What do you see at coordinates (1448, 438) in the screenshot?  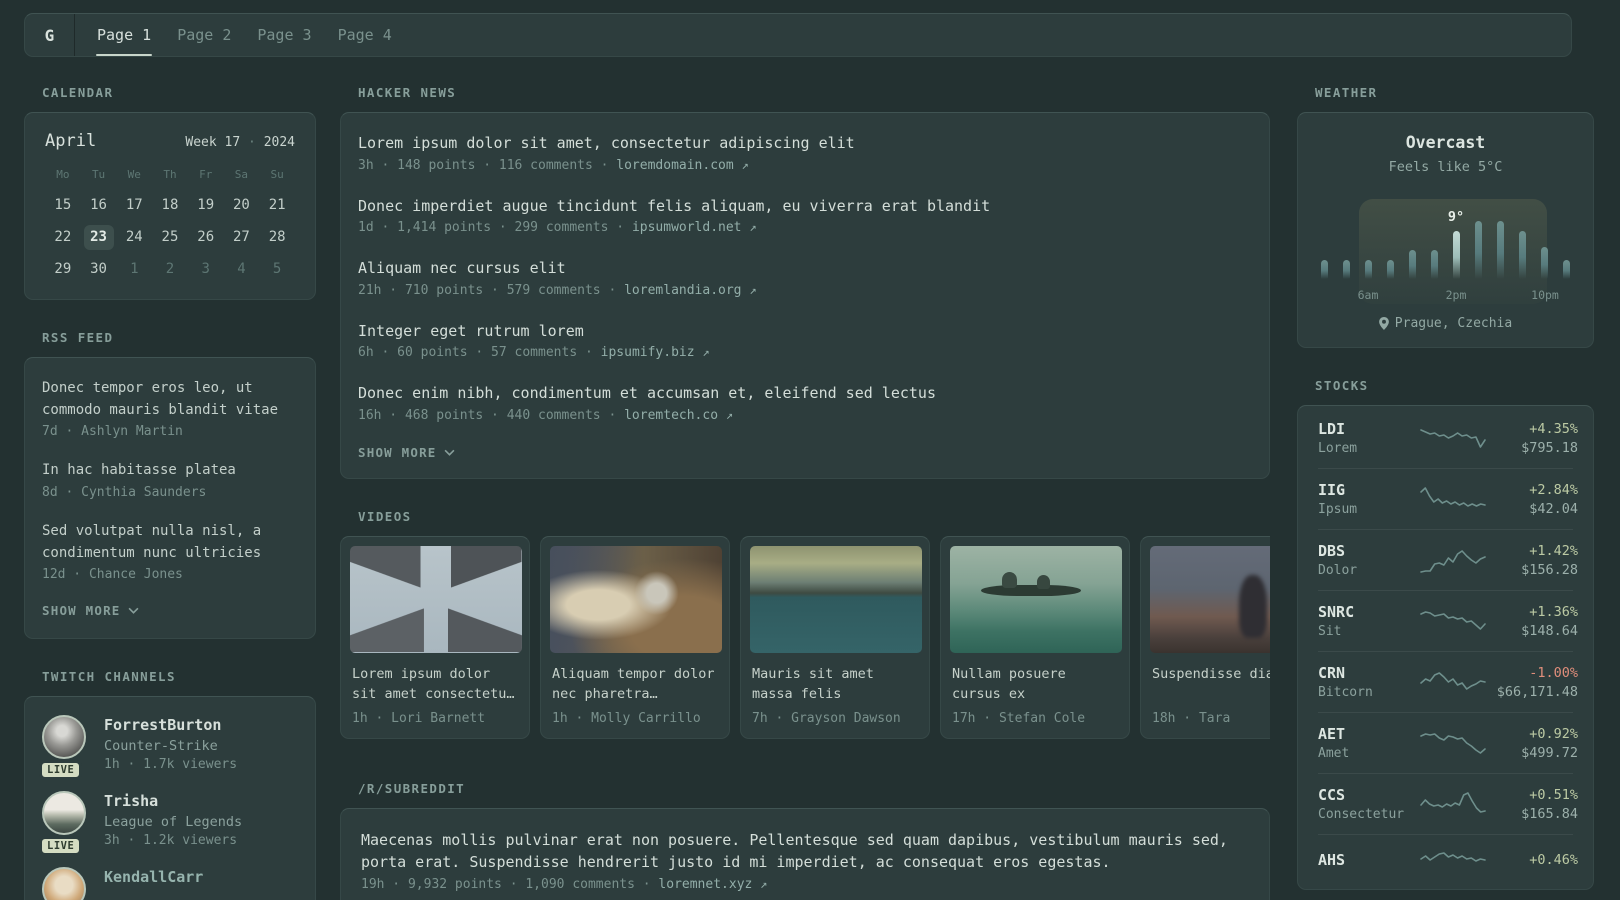 I see `stock-row: LDI Lorem +4.35% $795.18` at bounding box center [1448, 438].